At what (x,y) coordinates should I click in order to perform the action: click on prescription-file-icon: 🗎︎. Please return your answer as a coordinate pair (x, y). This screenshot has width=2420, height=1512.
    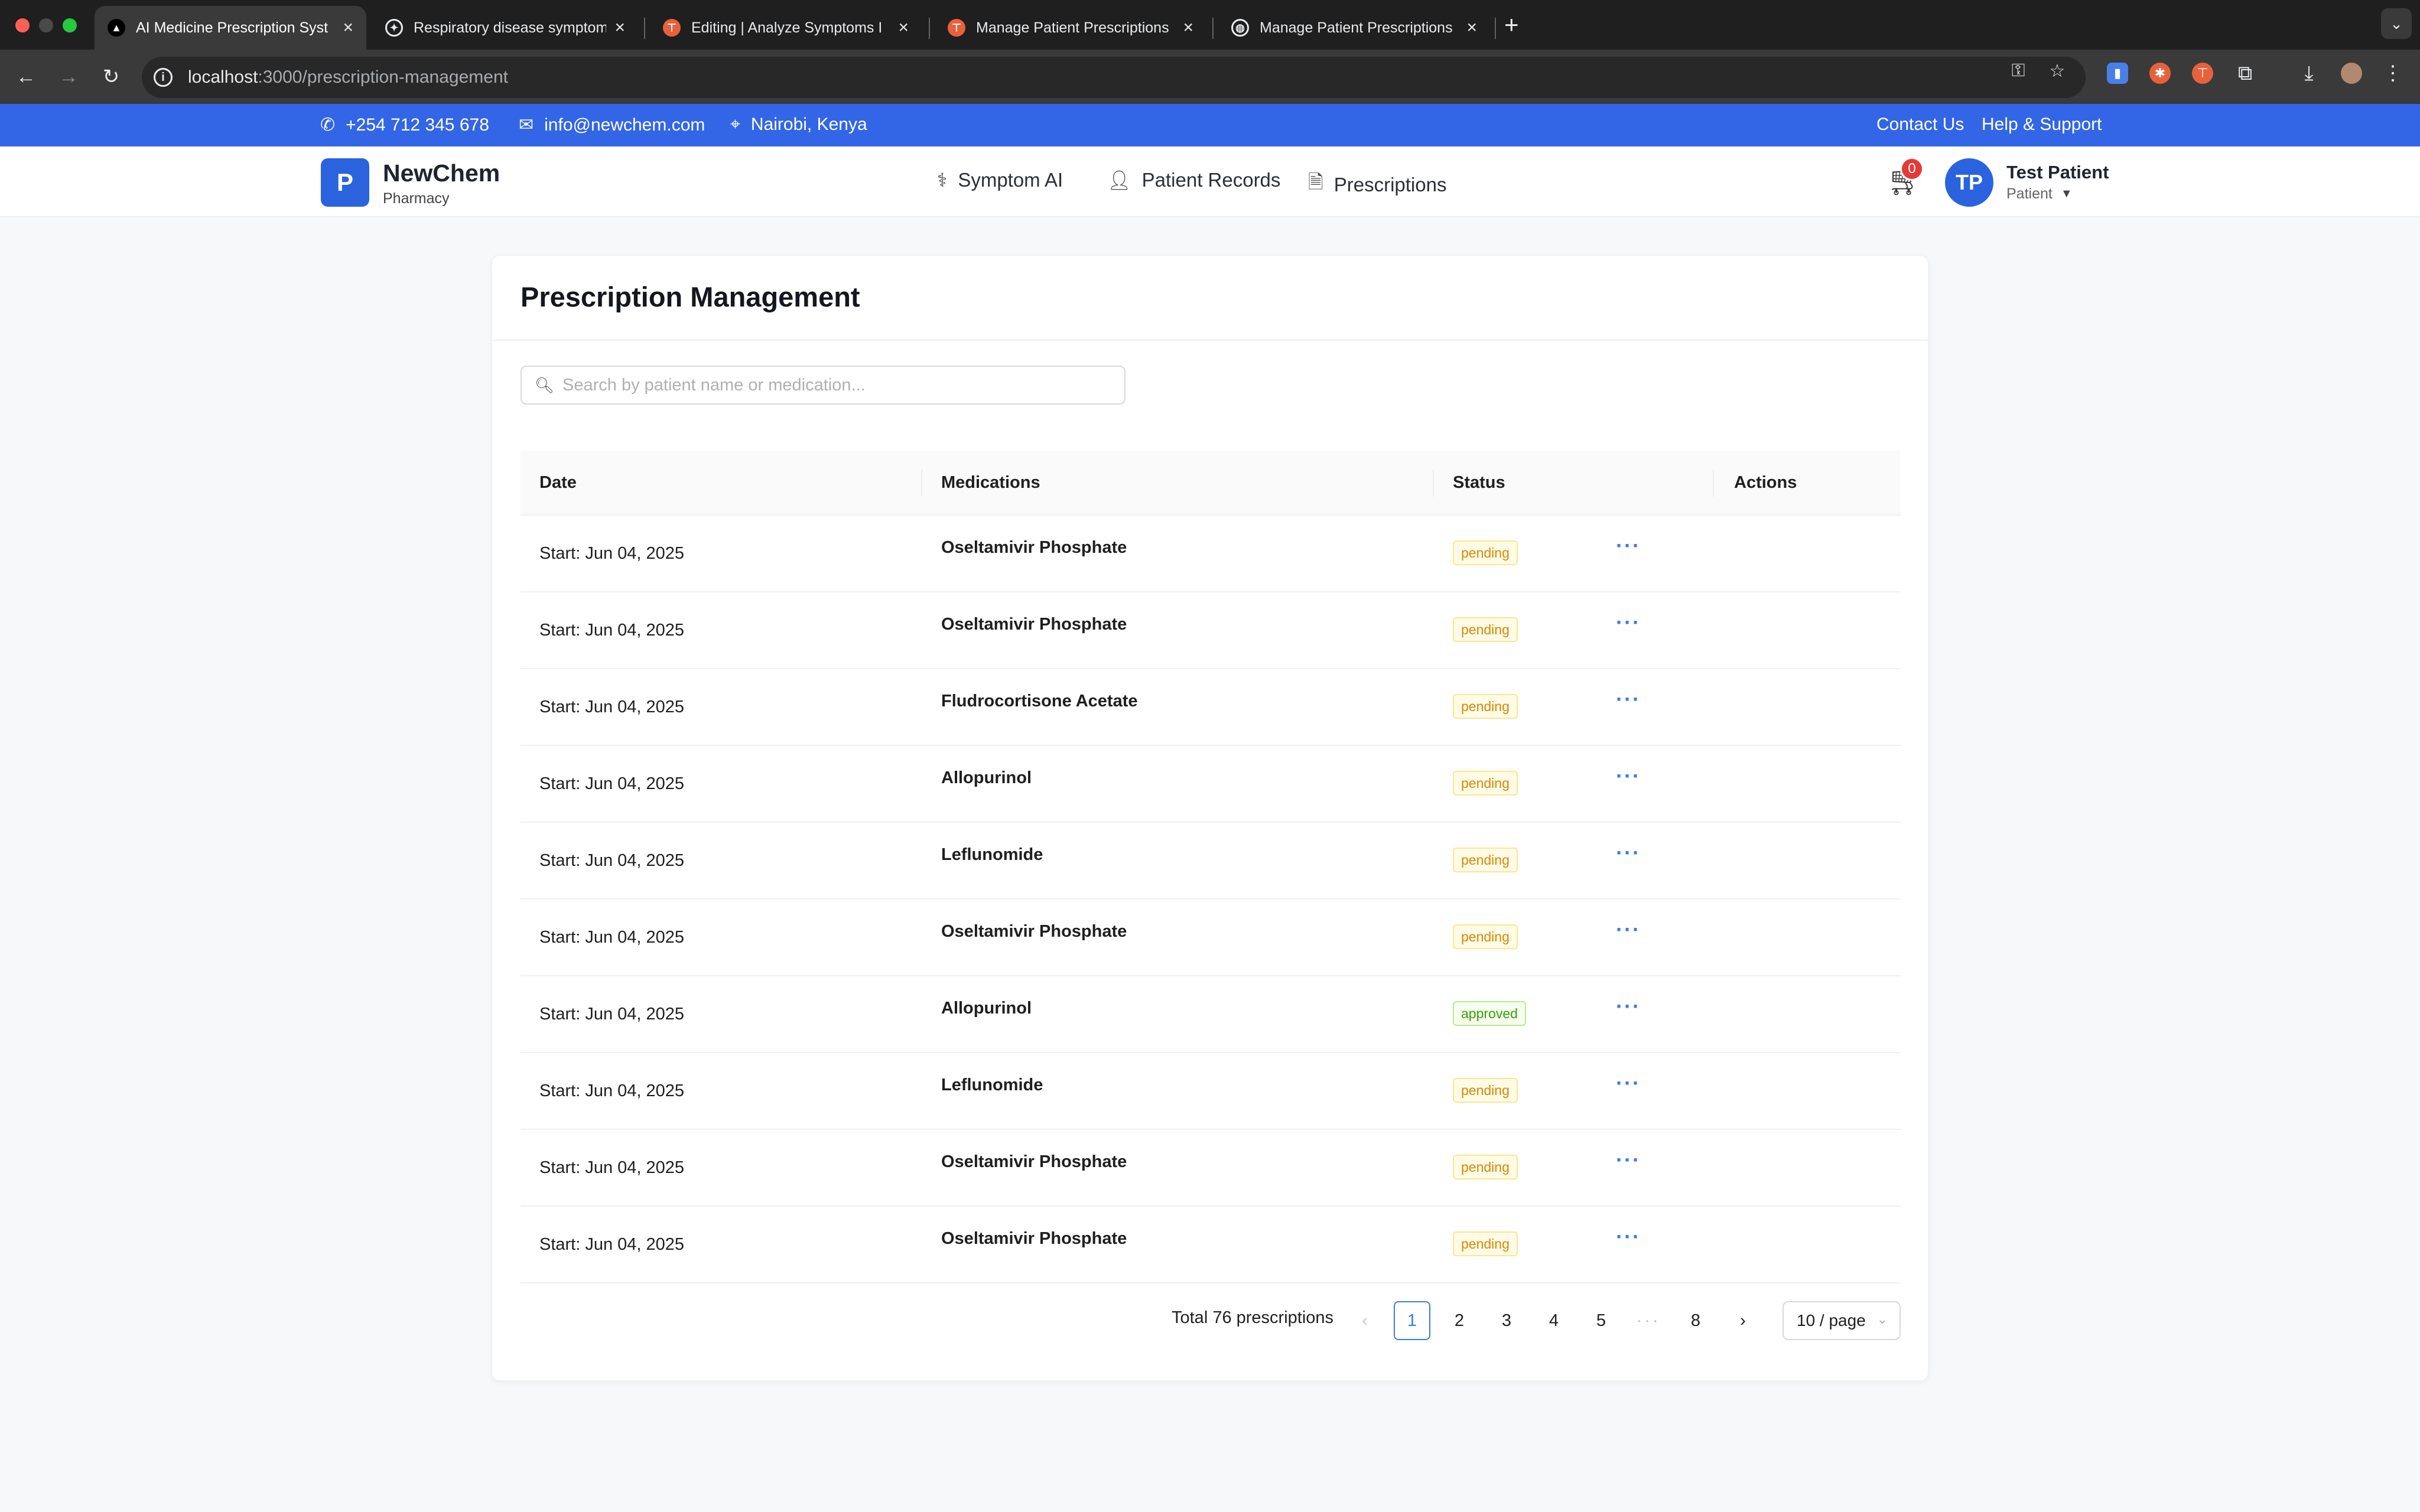
    Looking at the image, I should click on (1315, 182).